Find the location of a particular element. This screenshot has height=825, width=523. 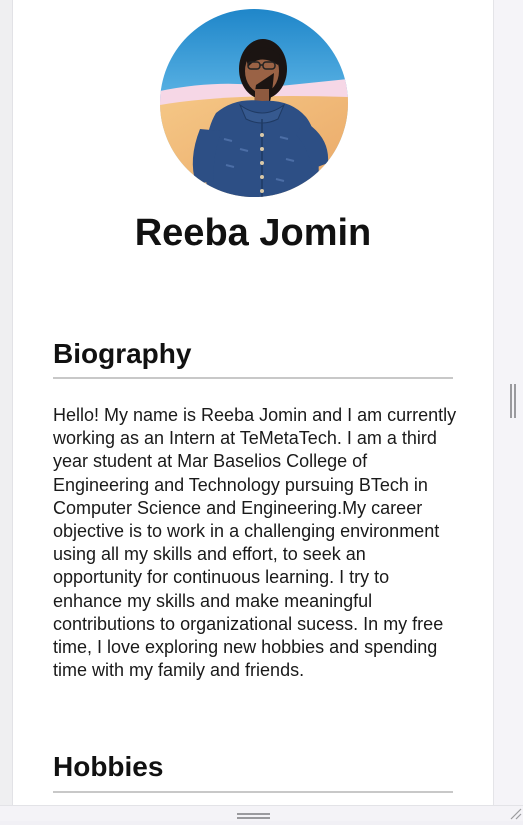

profile-name: Reeba Jomin is located at coordinates (253, 233).